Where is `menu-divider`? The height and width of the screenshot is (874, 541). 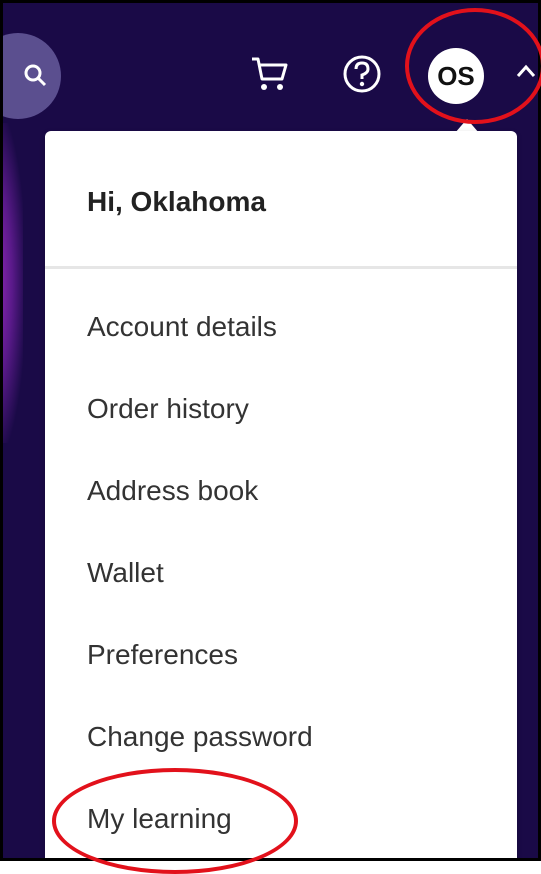
menu-divider is located at coordinates (281, 267).